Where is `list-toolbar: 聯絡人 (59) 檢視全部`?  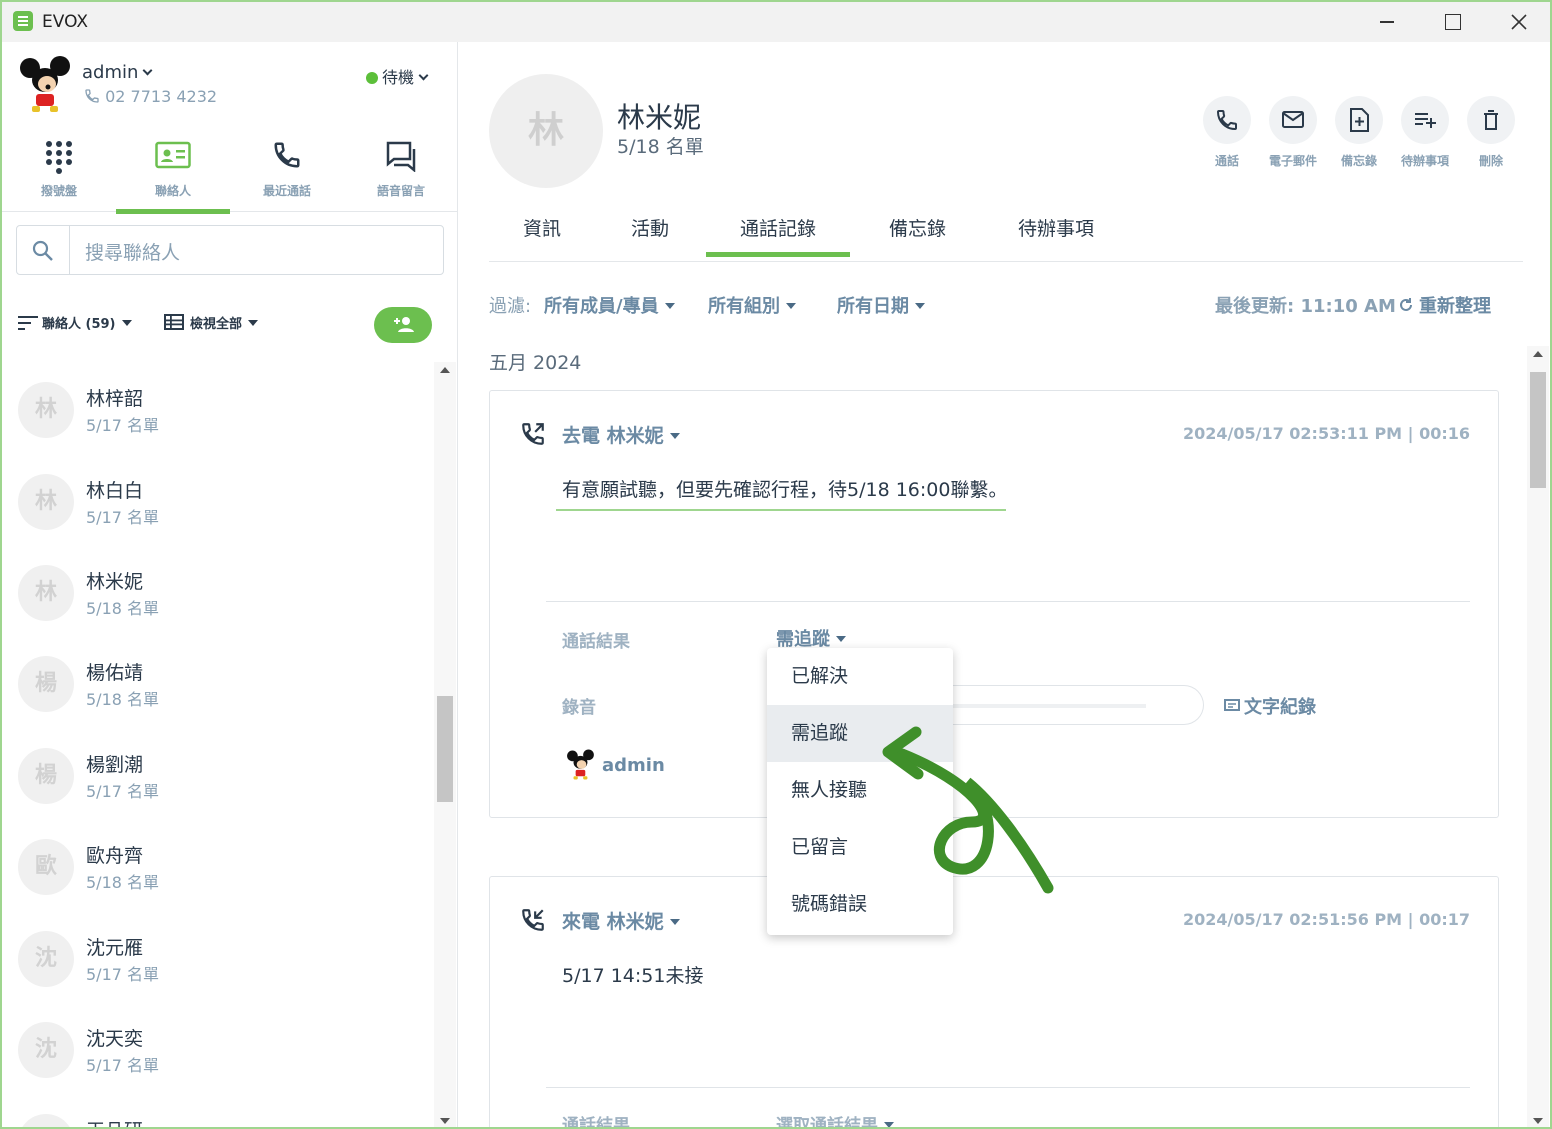
list-toolbar: 聯絡人 (59) 檢視全部 is located at coordinates (228, 324).